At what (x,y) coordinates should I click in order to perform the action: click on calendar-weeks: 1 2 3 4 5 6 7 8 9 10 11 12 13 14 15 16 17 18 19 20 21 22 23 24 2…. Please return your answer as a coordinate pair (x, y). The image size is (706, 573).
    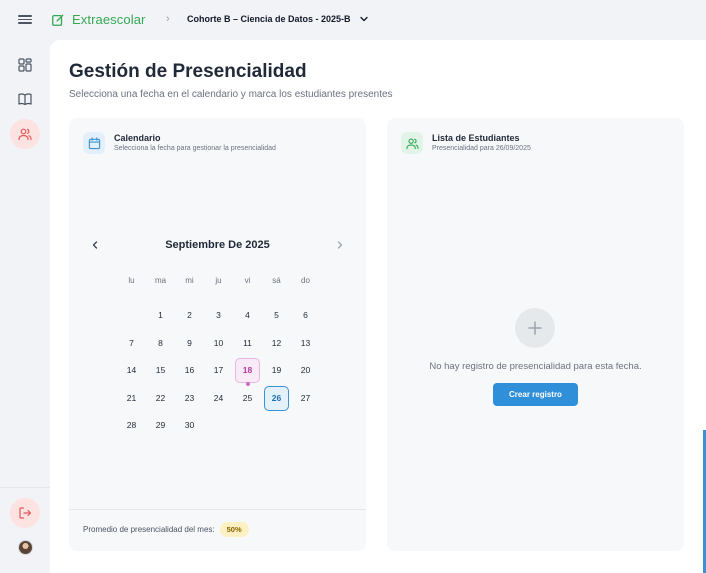
    Looking at the image, I should click on (218, 372).